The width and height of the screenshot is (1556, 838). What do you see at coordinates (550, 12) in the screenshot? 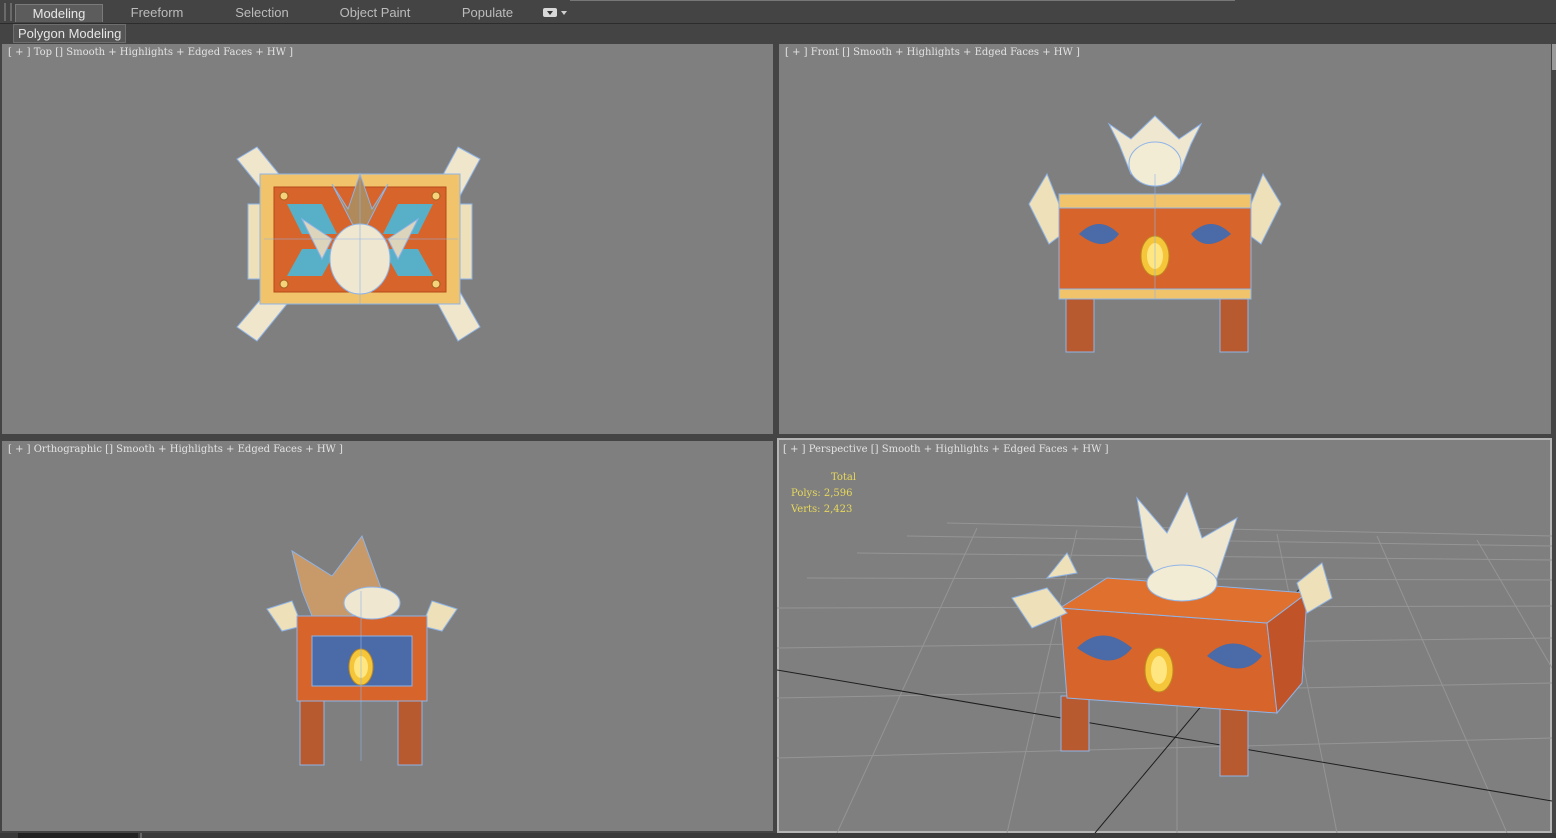
I see `dropdown-icon` at bounding box center [550, 12].